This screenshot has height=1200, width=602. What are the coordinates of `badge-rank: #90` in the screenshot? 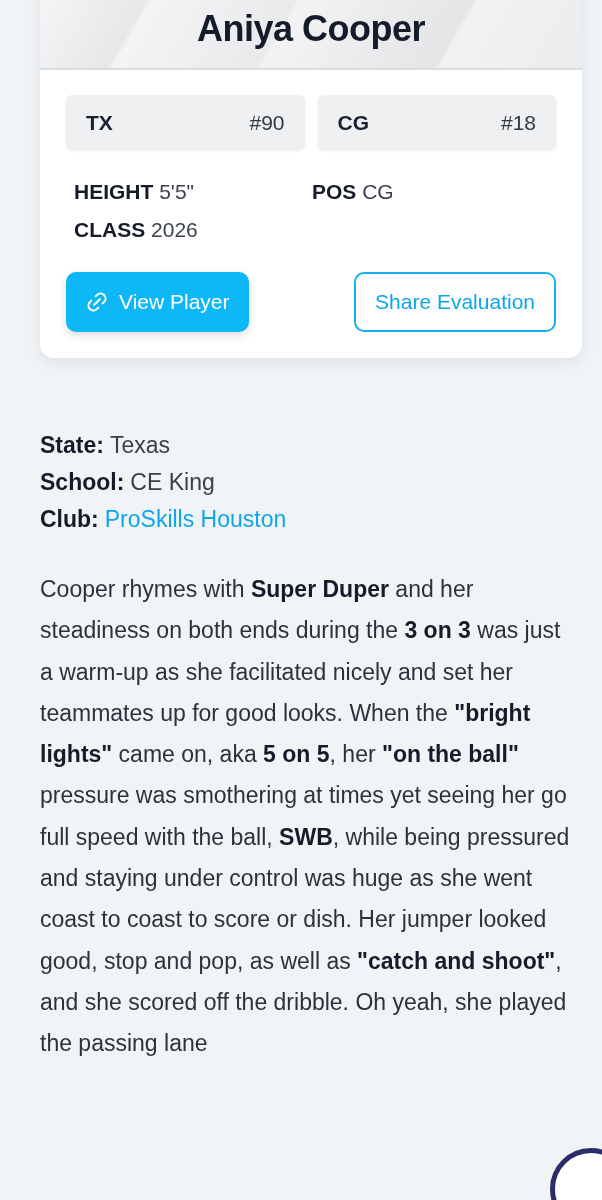 It's located at (267, 122).